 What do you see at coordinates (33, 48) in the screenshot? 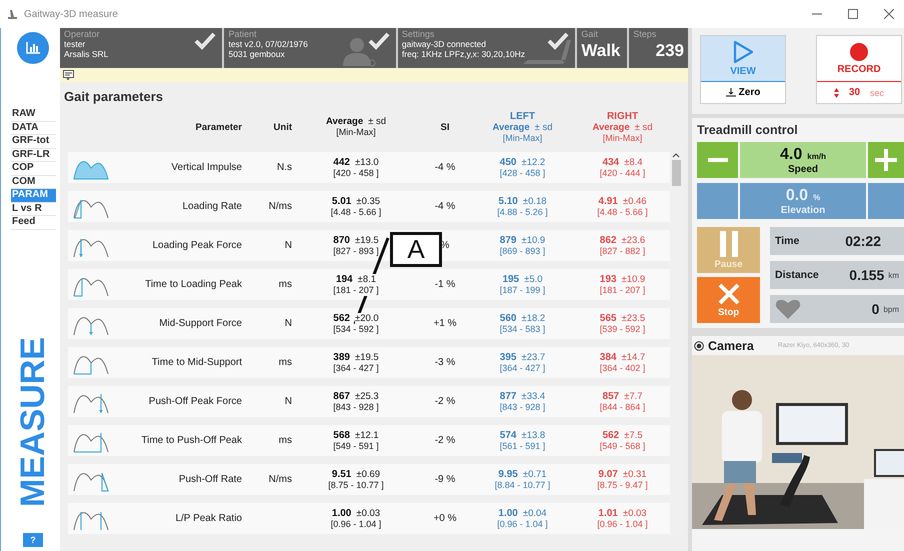
I see `chart-button` at bounding box center [33, 48].